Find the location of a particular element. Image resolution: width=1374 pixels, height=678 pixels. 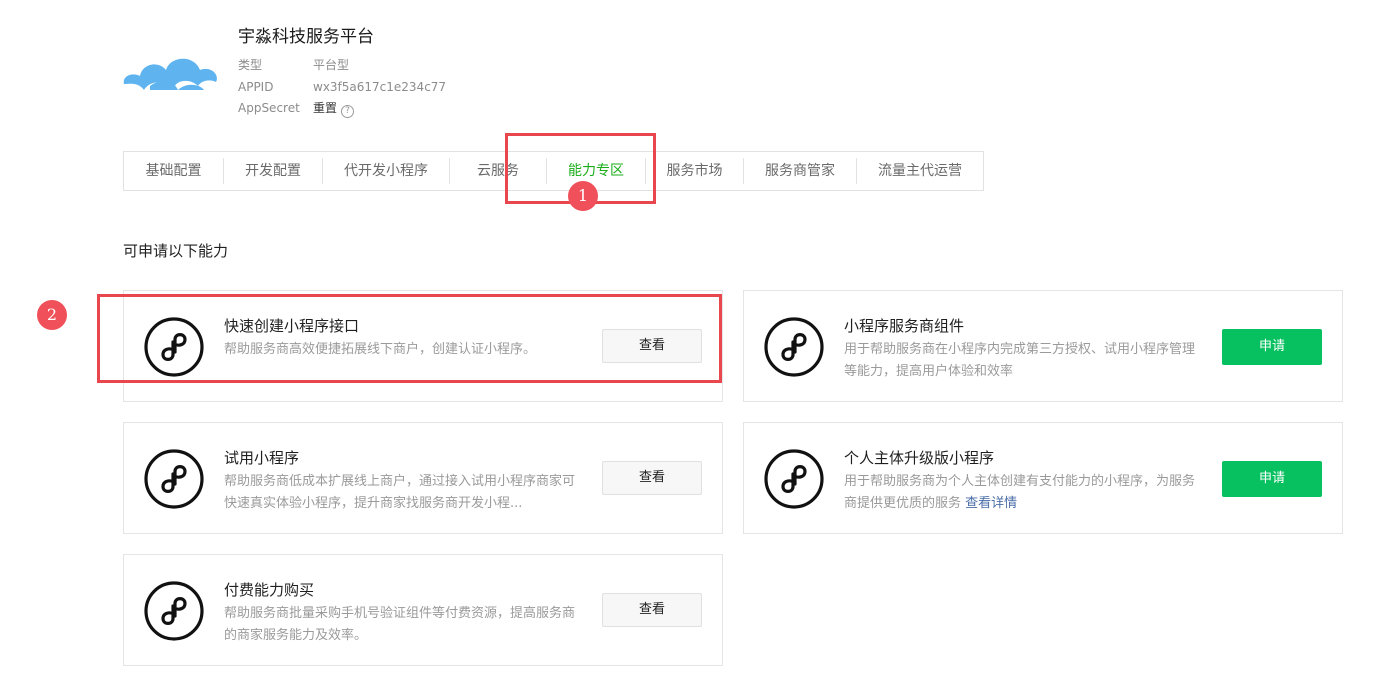

type-label: 类型 is located at coordinates (250, 65).